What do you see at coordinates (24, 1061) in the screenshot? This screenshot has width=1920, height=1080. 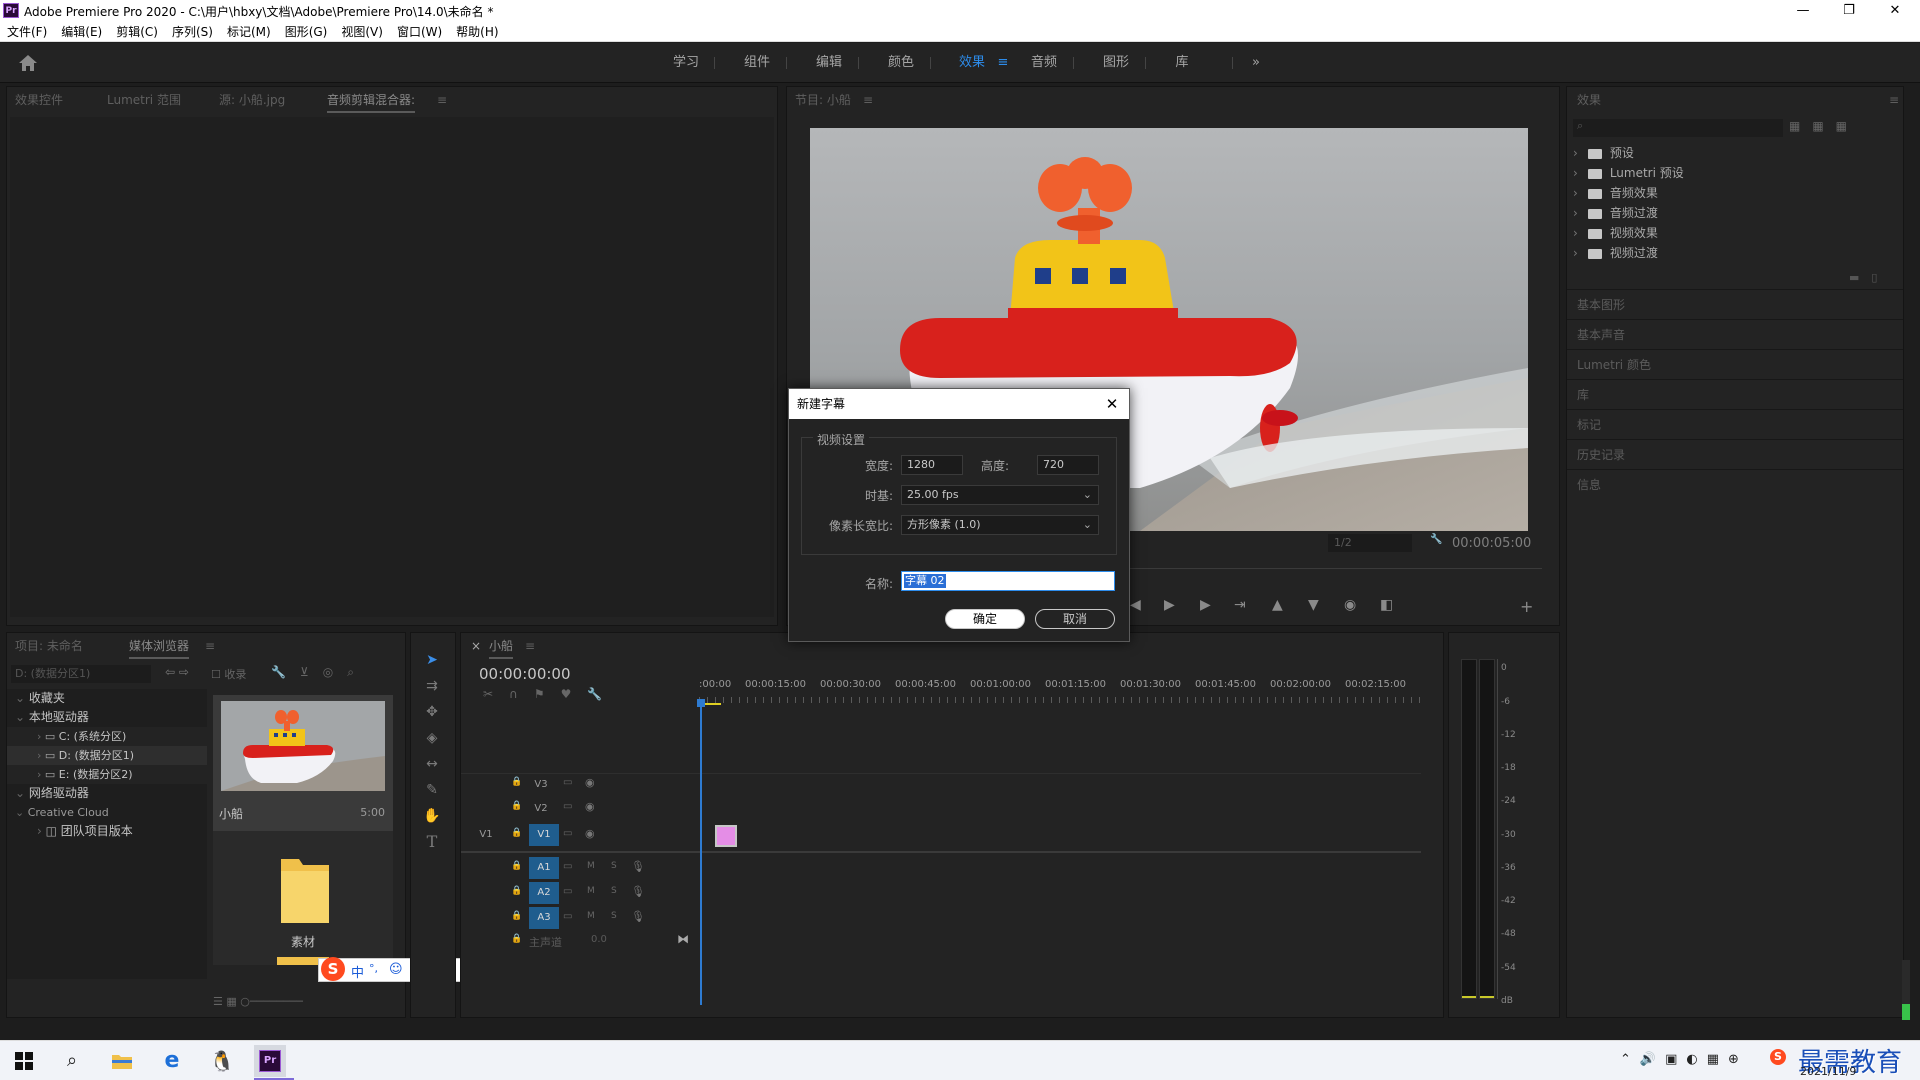 I see `windows-start-icon` at bounding box center [24, 1061].